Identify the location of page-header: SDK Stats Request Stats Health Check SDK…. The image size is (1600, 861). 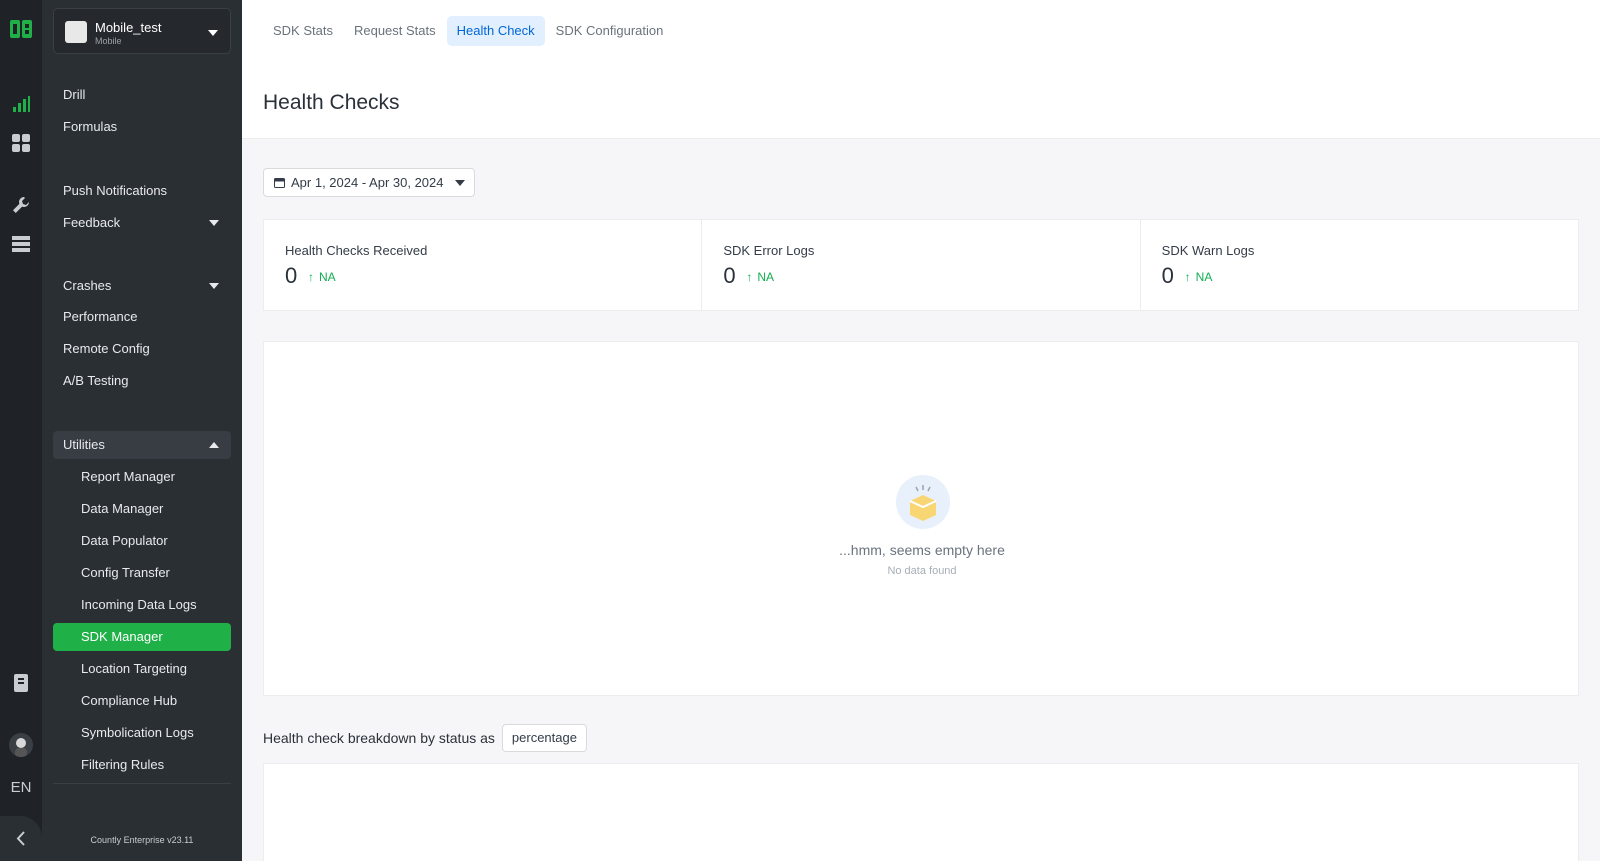
(921, 69).